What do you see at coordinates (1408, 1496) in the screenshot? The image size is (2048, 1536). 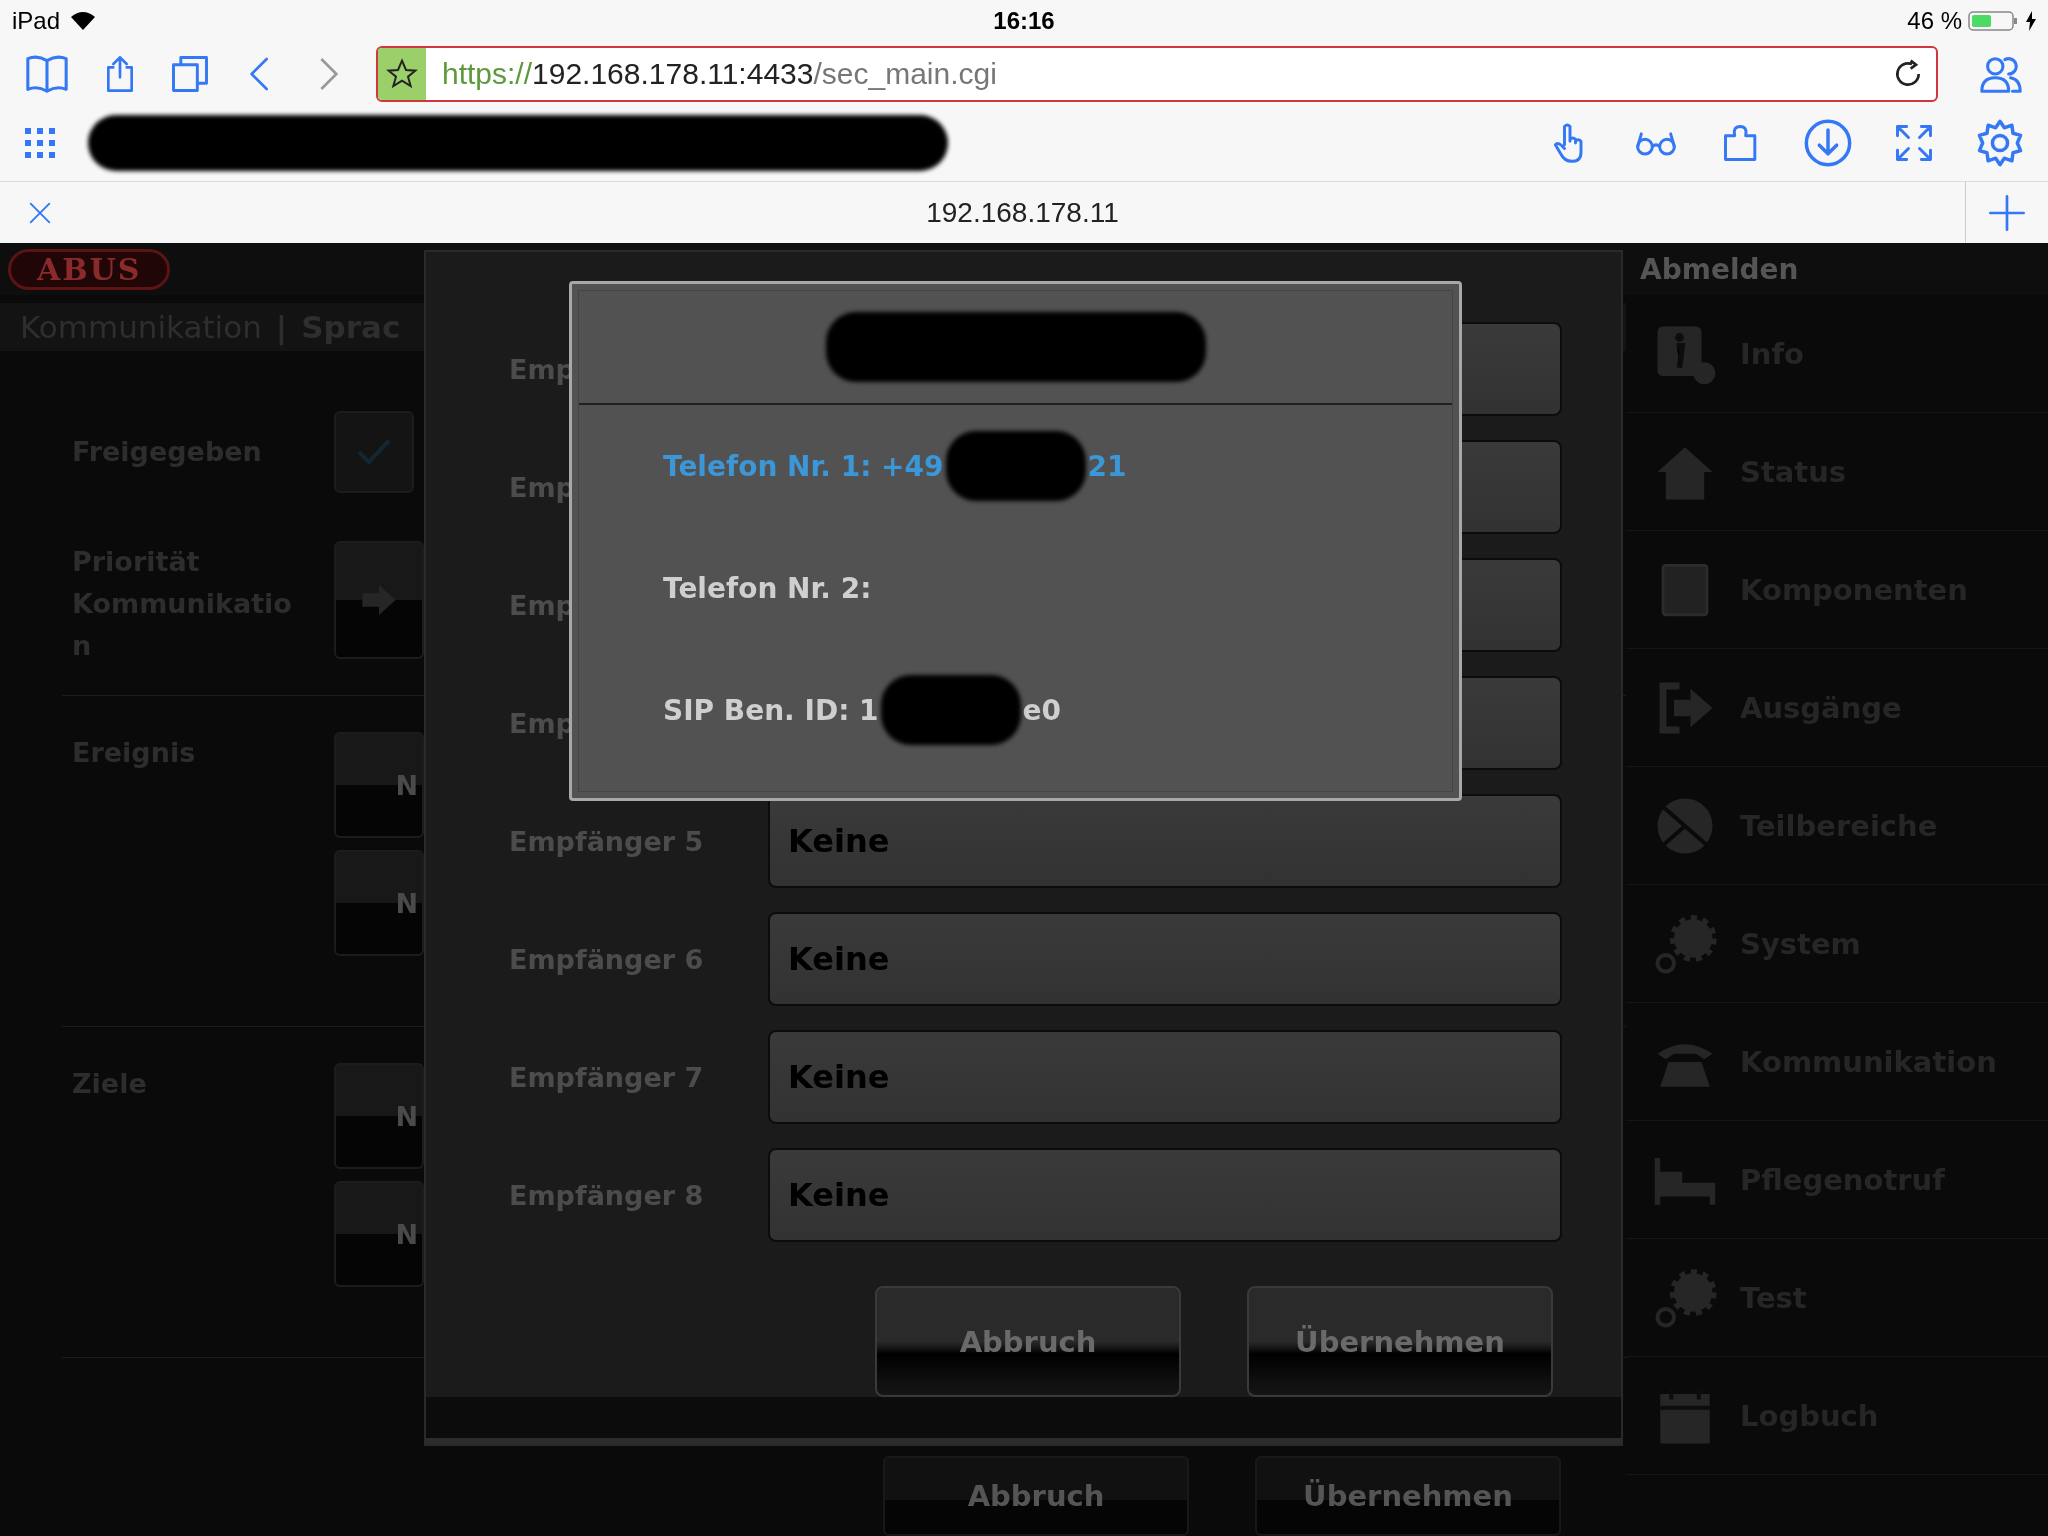 I see `page-button: Übernehmen` at bounding box center [1408, 1496].